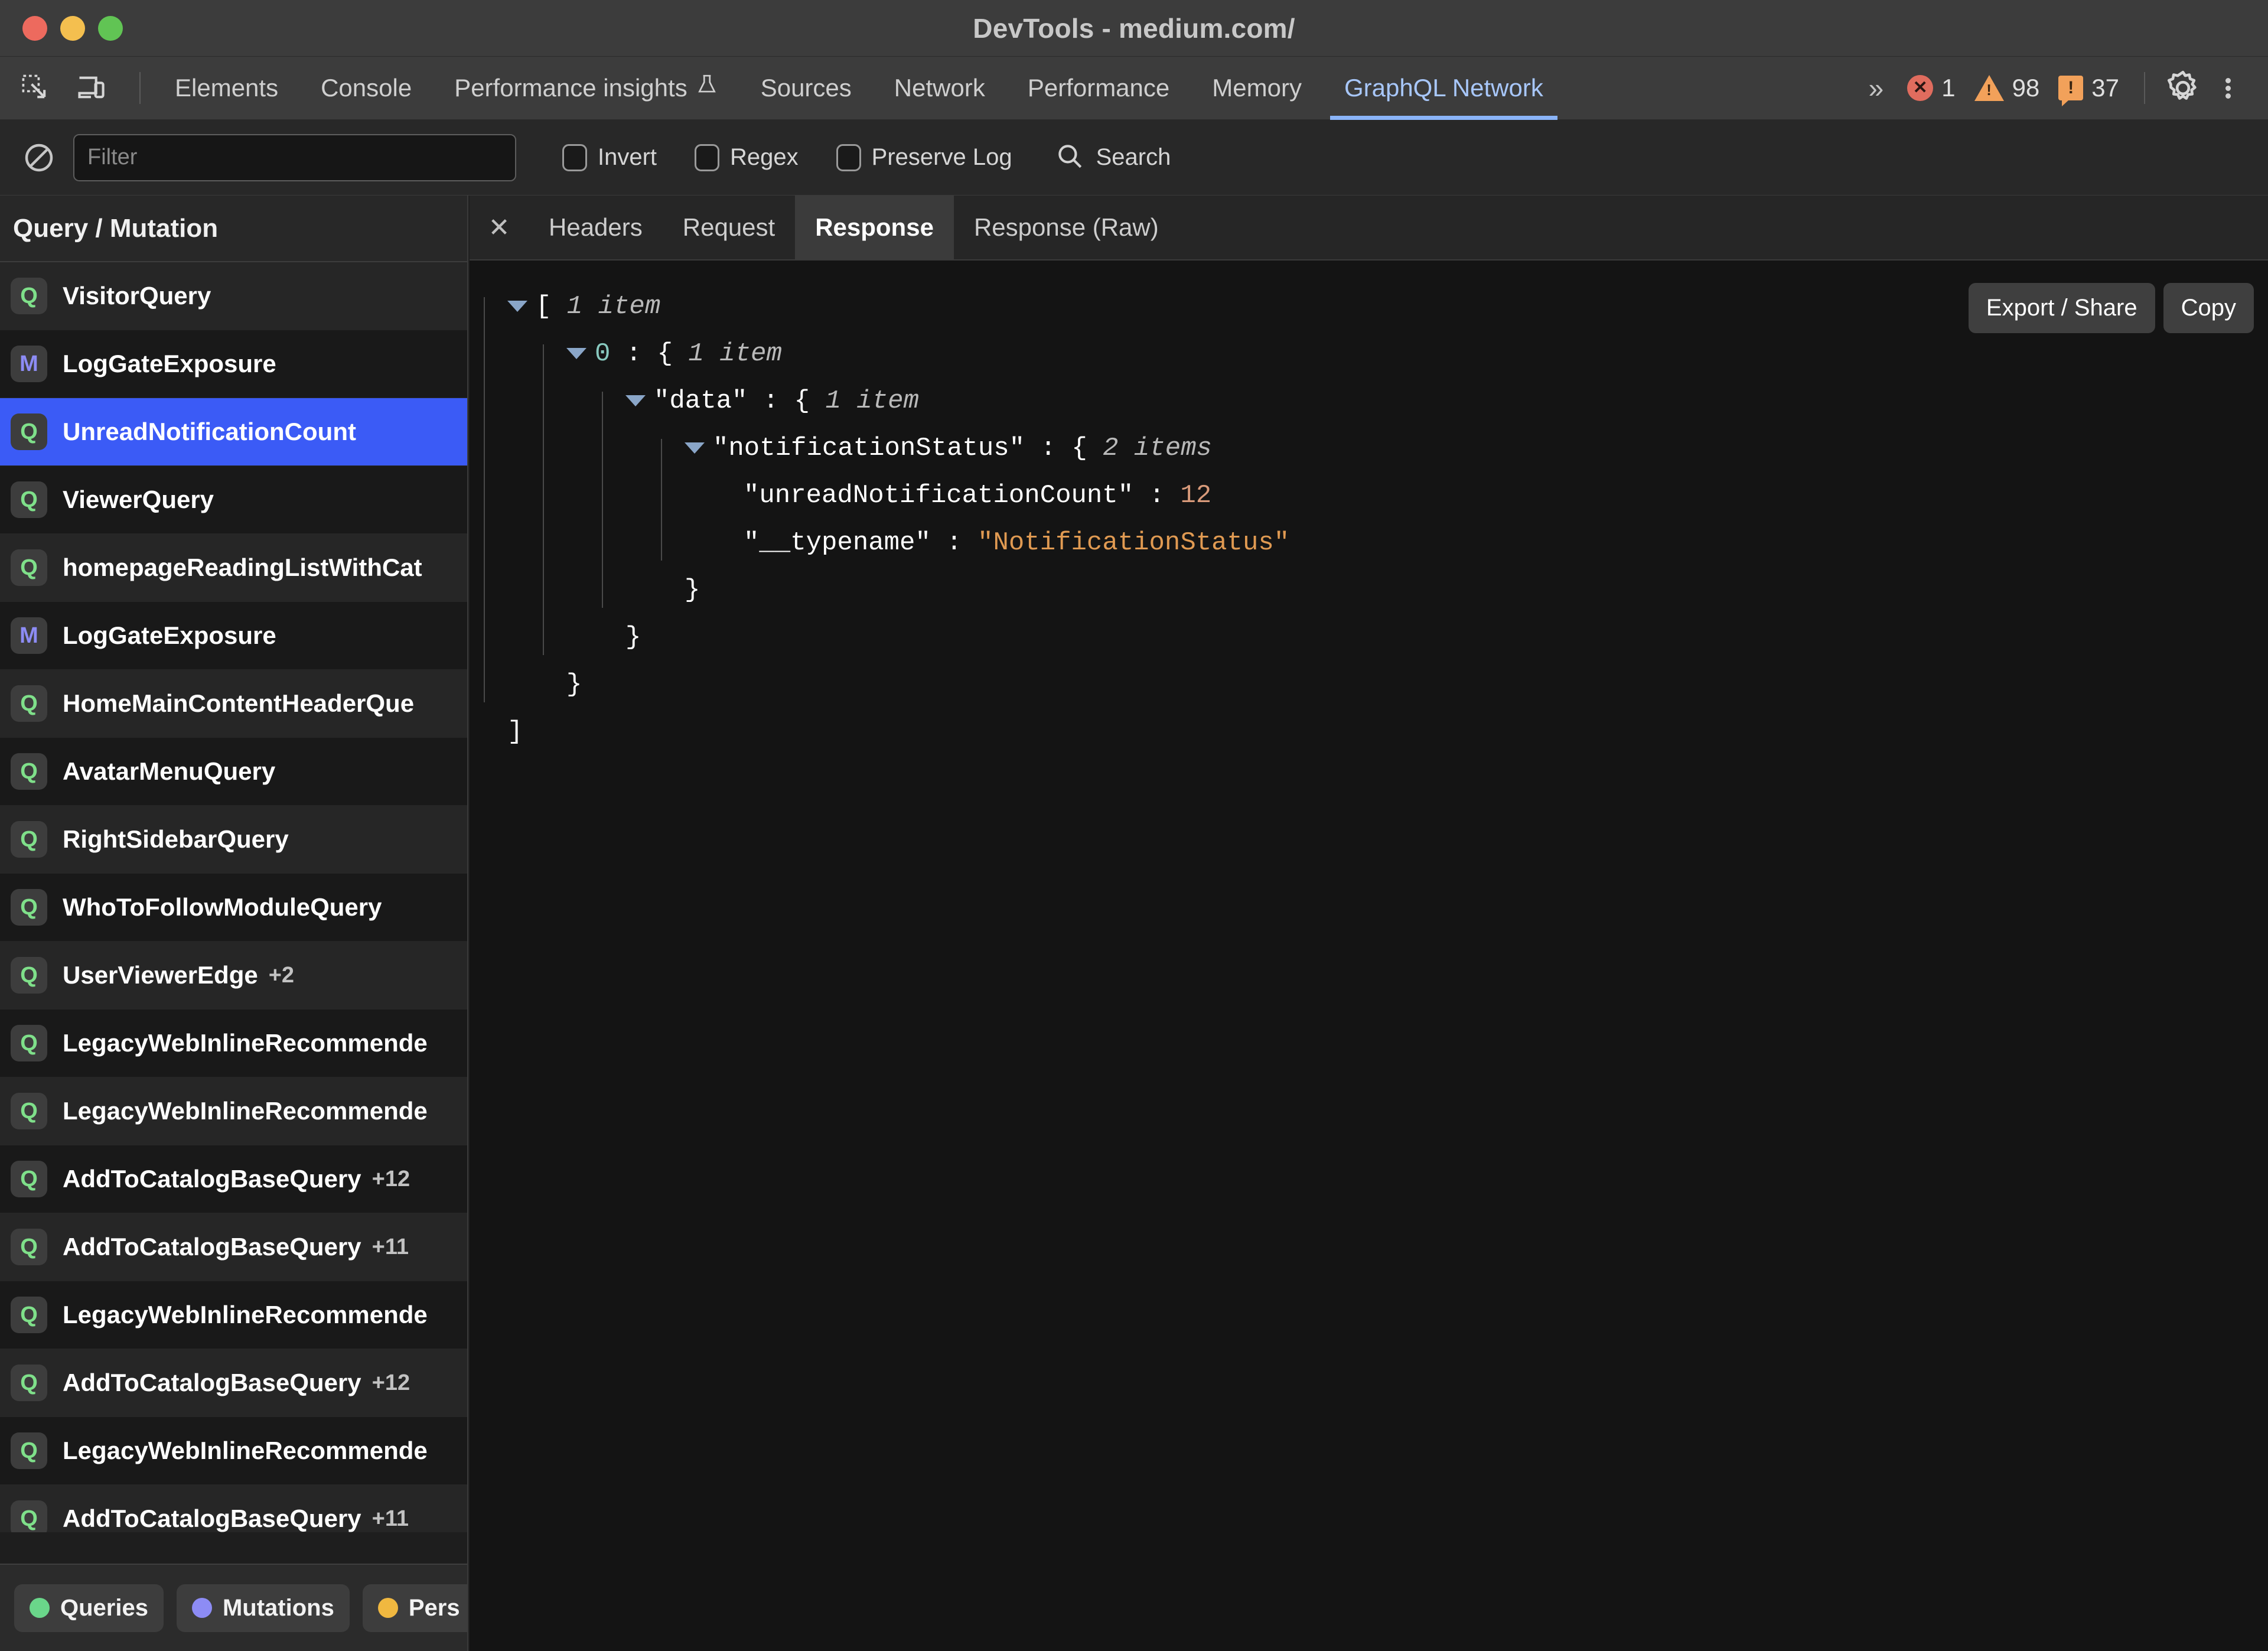 This screenshot has width=2268, height=1651. What do you see at coordinates (263, 1608) in the screenshot?
I see `legend-chip: Mutations` at bounding box center [263, 1608].